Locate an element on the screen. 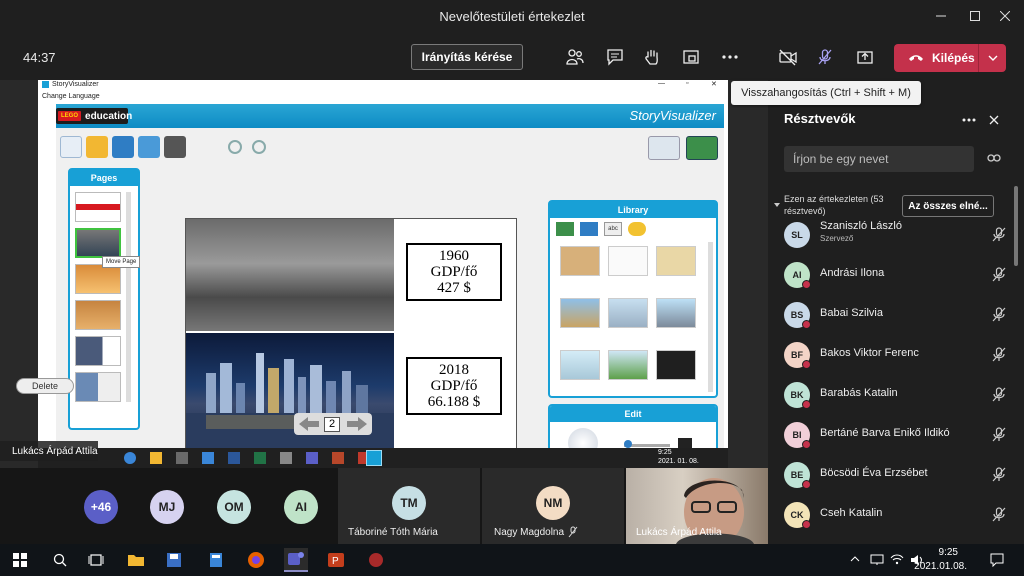 The height and width of the screenshot is (576, 1024). participant-row: BF Bakos Viktor Ferenc is located at coordinates (895, 356).